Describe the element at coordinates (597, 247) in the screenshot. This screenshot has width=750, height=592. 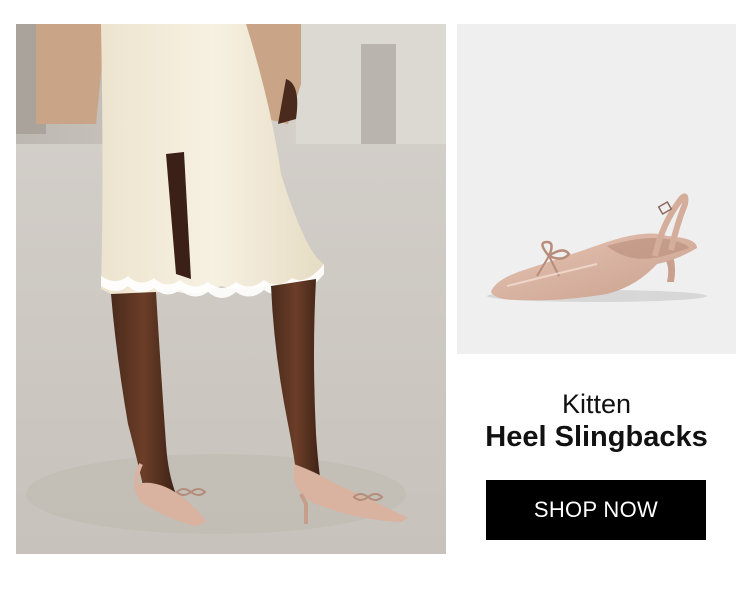
I see `shoe-illustration` at that location.